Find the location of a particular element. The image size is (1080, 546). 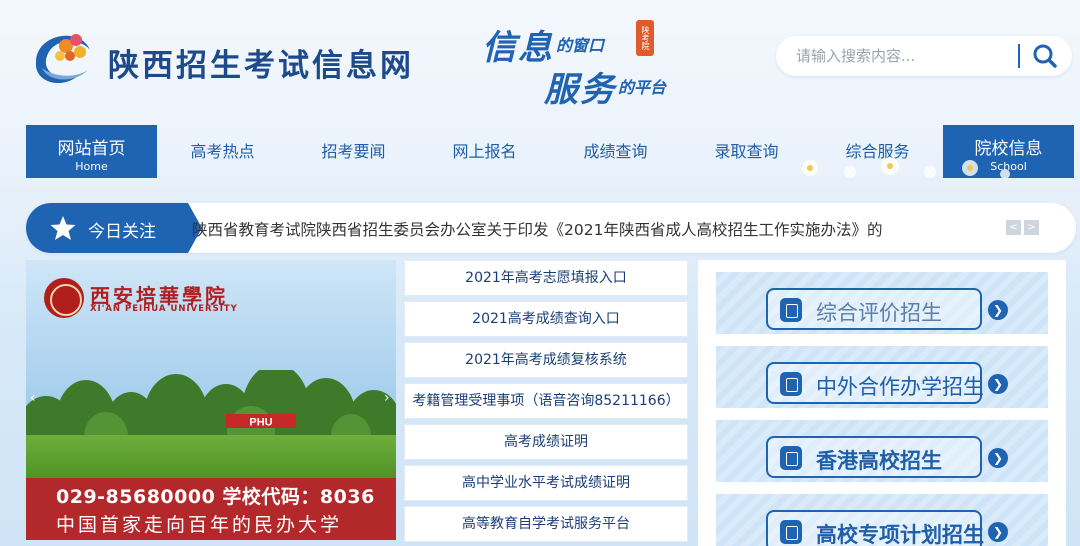

link-score-review: 2021年高考成绩复核系统 is located at coordinates (546, 360).